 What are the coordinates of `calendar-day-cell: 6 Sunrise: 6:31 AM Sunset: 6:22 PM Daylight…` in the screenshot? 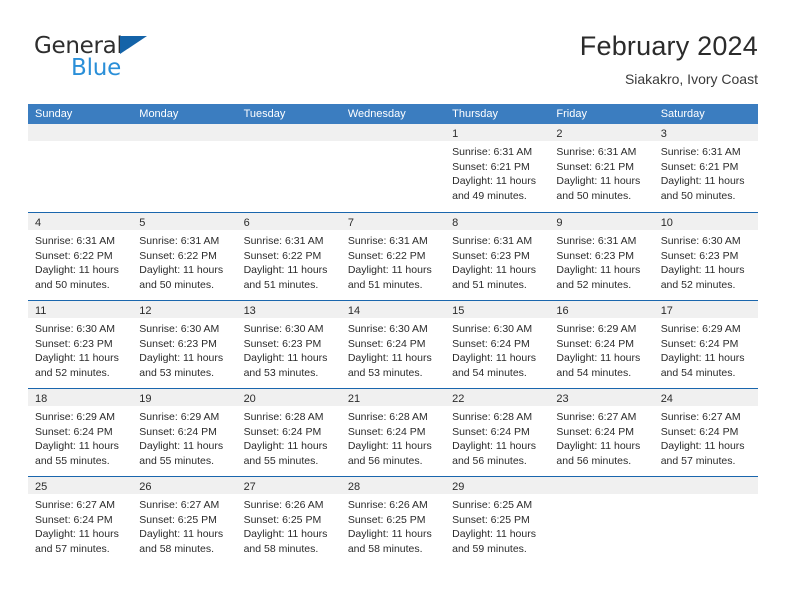 It's located at (288, 256).